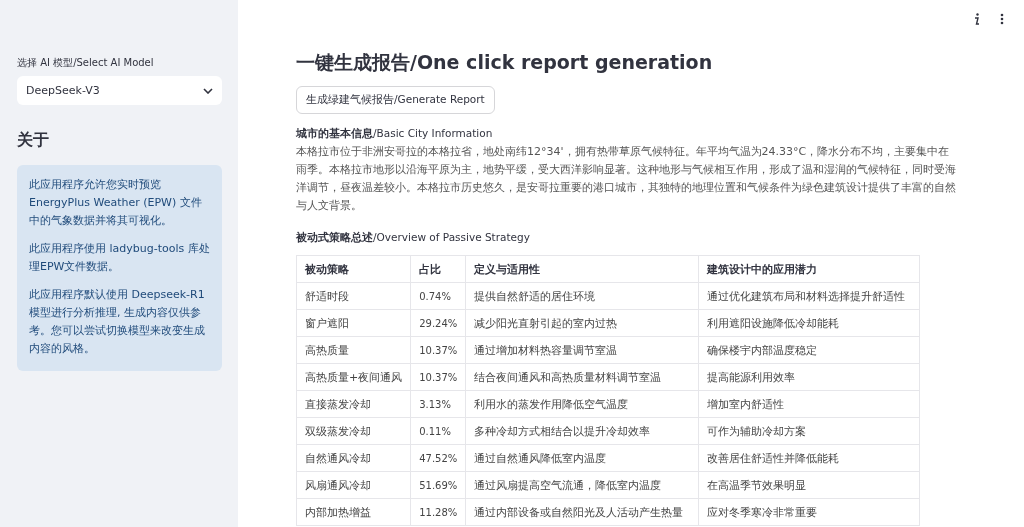 This screenshot has width=1024, height=527. I want to click on column-header: 定义与适用性, so click(582, 269).